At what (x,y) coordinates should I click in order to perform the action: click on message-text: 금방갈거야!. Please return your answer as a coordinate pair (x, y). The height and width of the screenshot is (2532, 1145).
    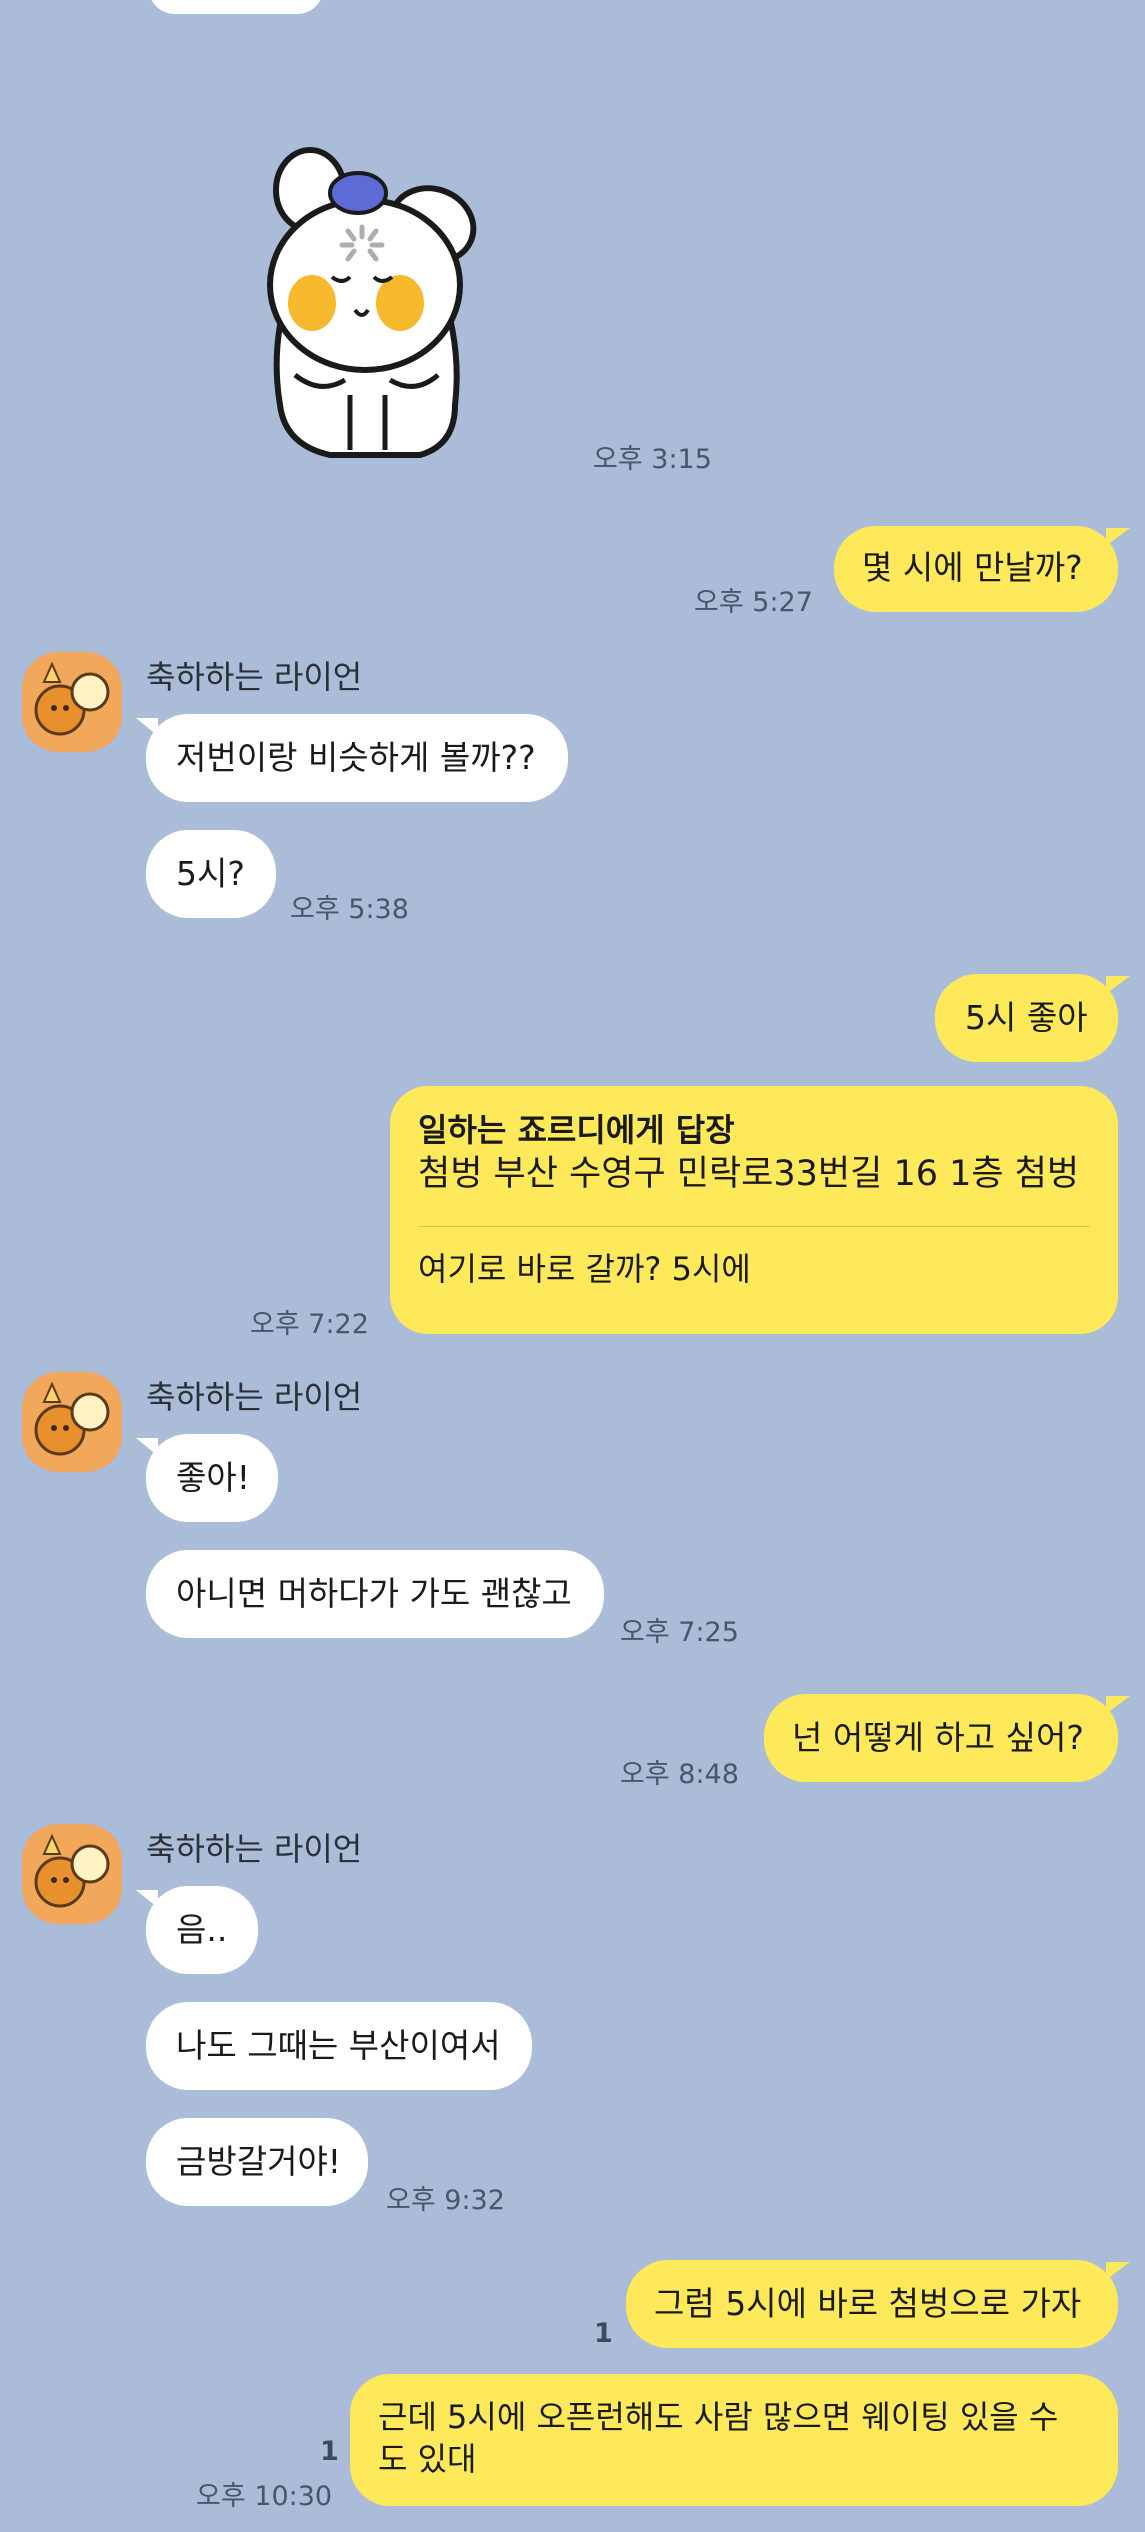
    Looking at the image, I should click on (259, 2161).